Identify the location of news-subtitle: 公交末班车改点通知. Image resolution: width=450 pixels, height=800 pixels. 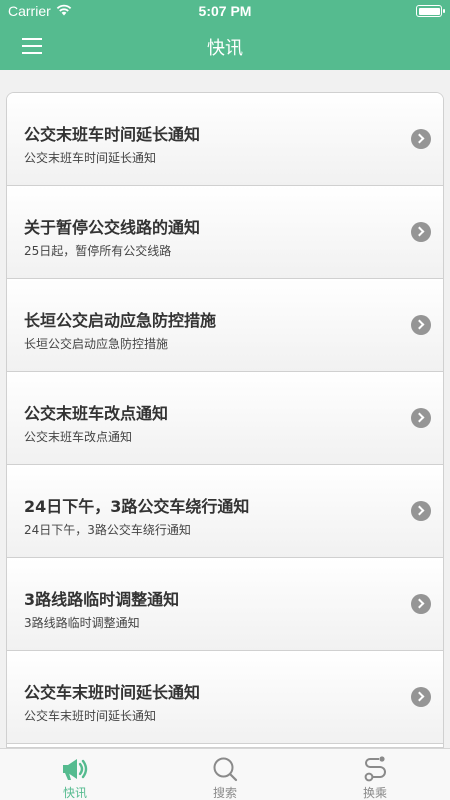
(78, 437).